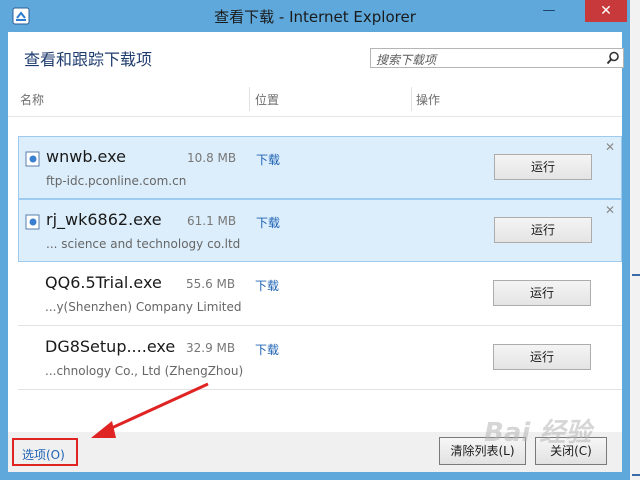  Describe the element at coordinates (538, 433) in the screenshot. I see `watermark: Bai 经验` at that location.